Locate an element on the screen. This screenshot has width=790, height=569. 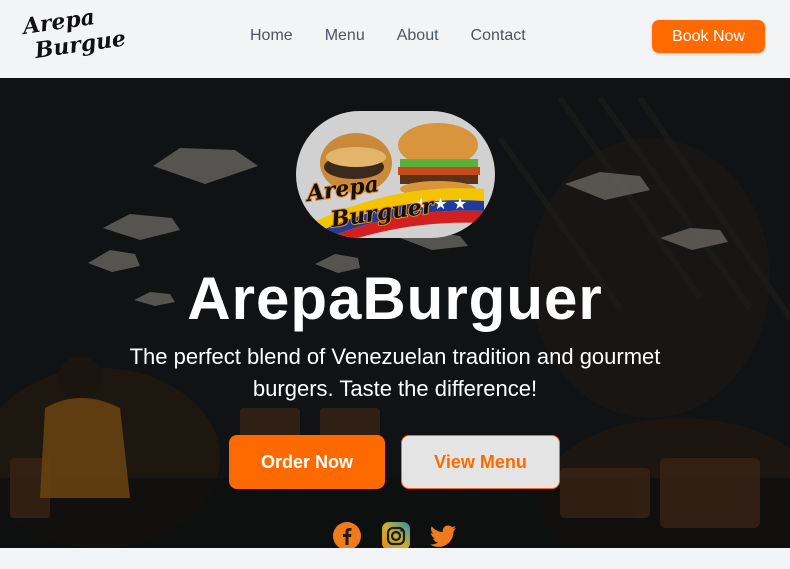
nav-about: About is located at coordinates (418, 36).